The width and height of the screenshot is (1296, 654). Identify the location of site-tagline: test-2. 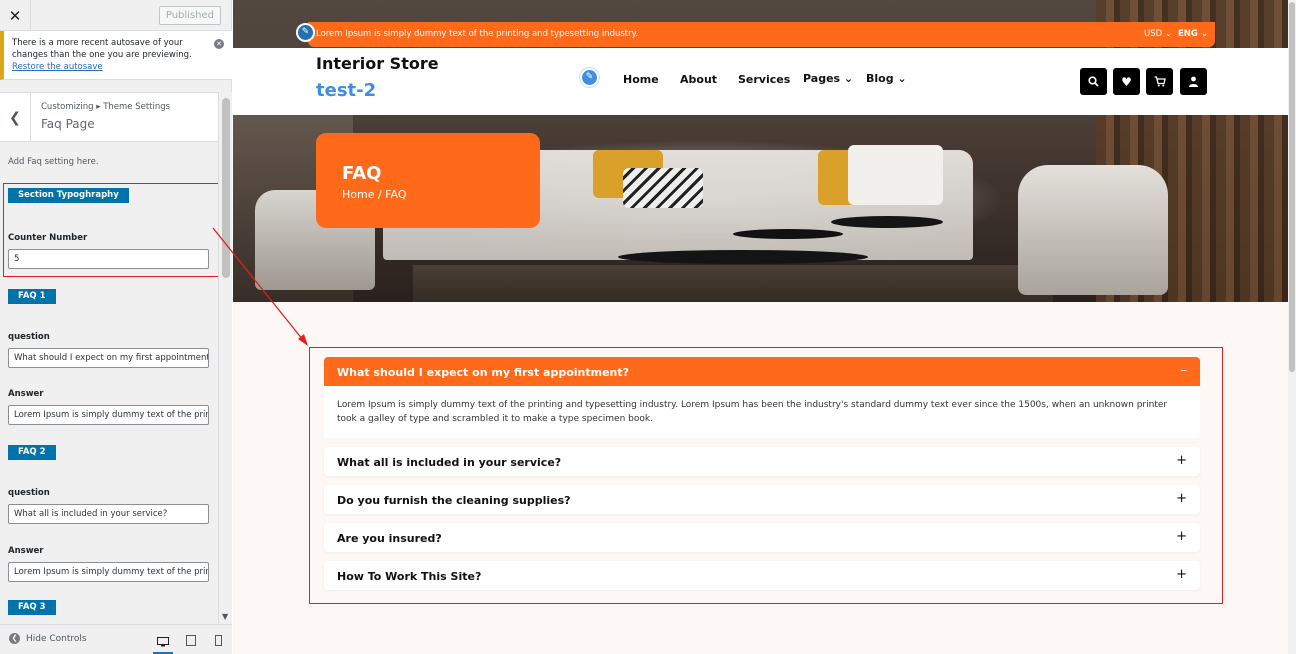
(346, 90).